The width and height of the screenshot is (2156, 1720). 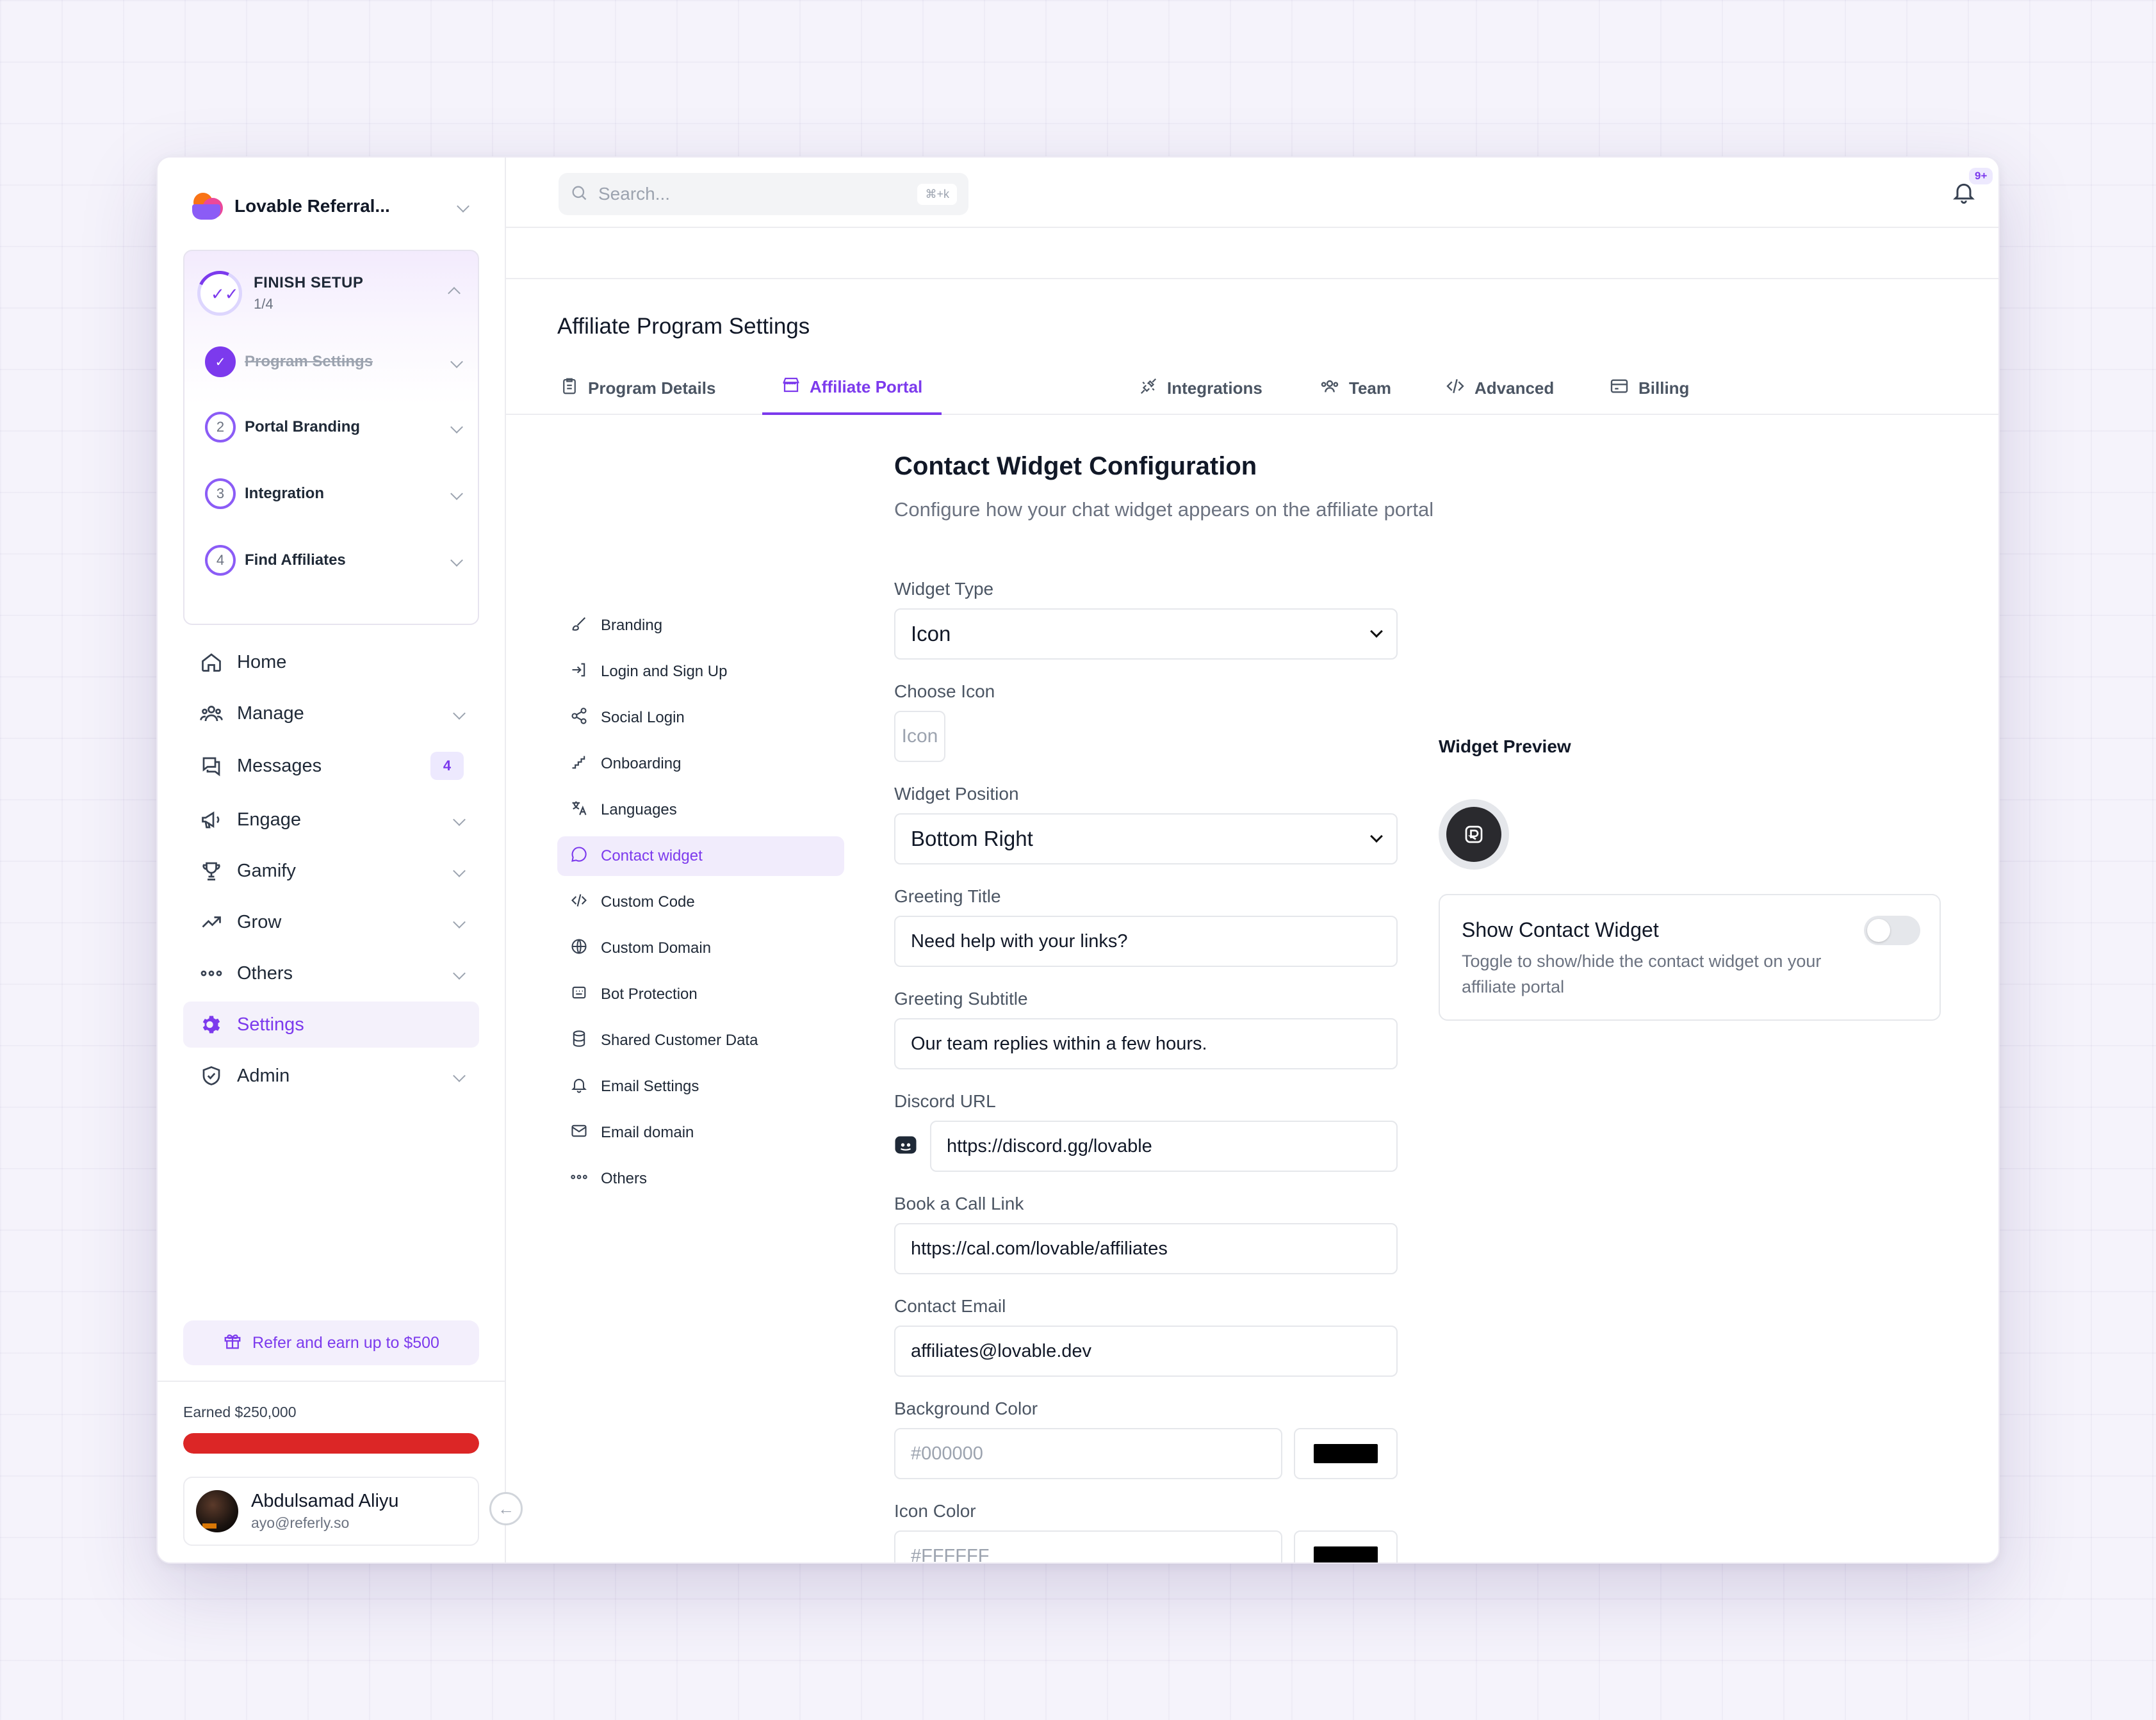 What do you see at coordinates (211, 1024) in the screenshot?
I see `gear-icon` at bounding box center [211, 1024].